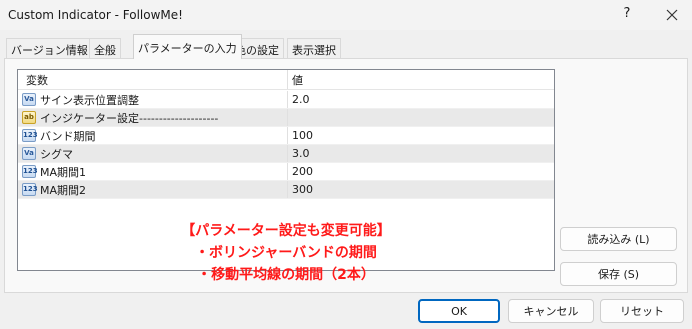 The image size is (692, 329). Describe the element at coordinates (187, 46) in the screenshot. I see `tab-input-parameters: パラメーターの入力` at that location.